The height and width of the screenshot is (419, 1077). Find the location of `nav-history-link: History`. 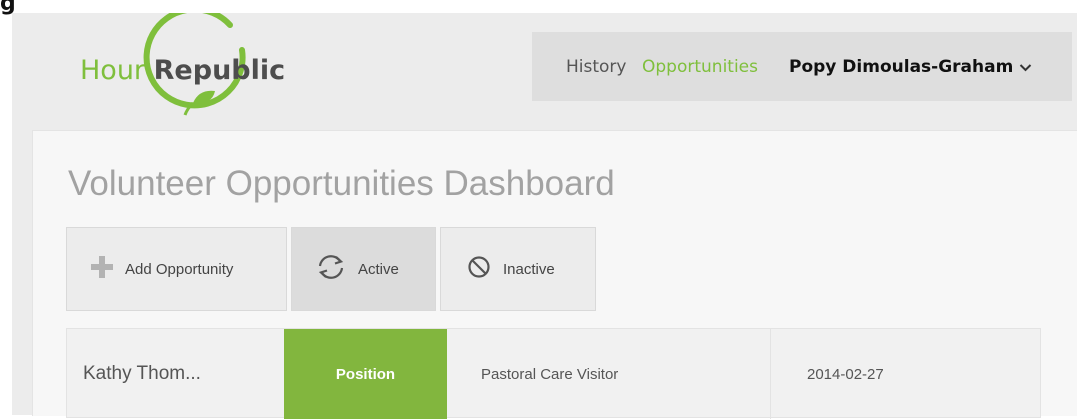

nav-history-link: History is located at coordinates (596, 67).